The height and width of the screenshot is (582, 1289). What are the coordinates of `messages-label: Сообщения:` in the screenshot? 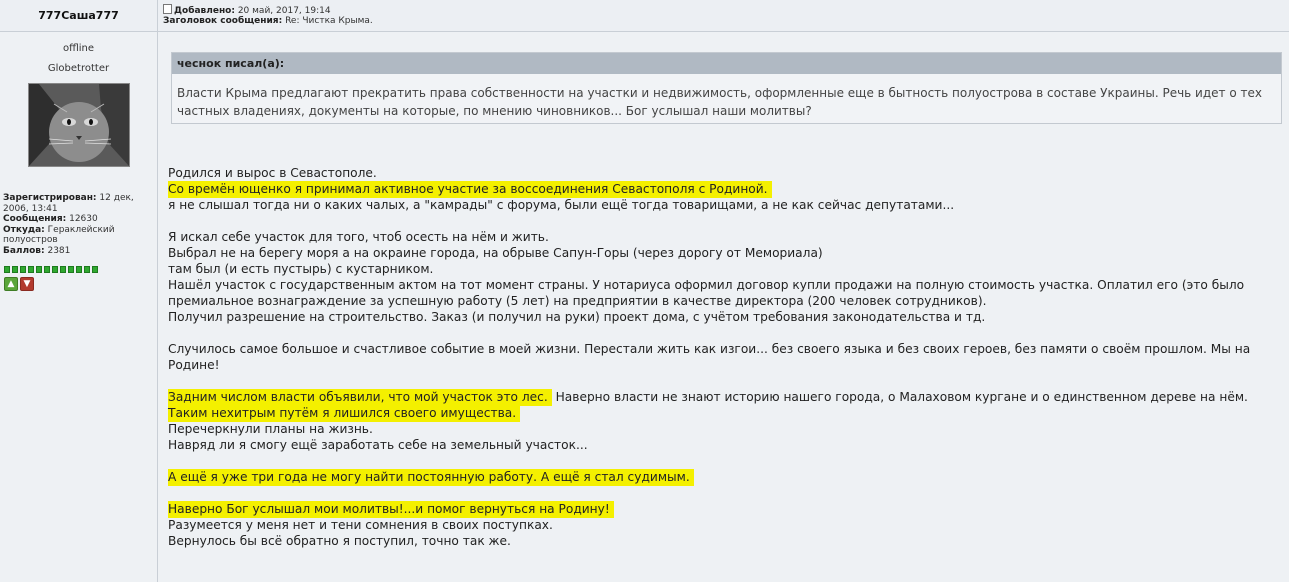 It's located at (35, 219).